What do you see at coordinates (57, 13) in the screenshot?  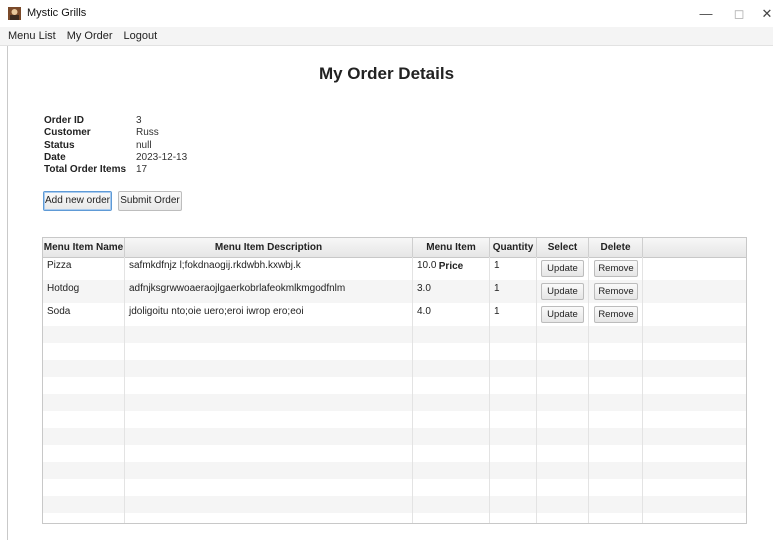 I see `window-title: Mystic Grills` at bounding box center [57, 13].